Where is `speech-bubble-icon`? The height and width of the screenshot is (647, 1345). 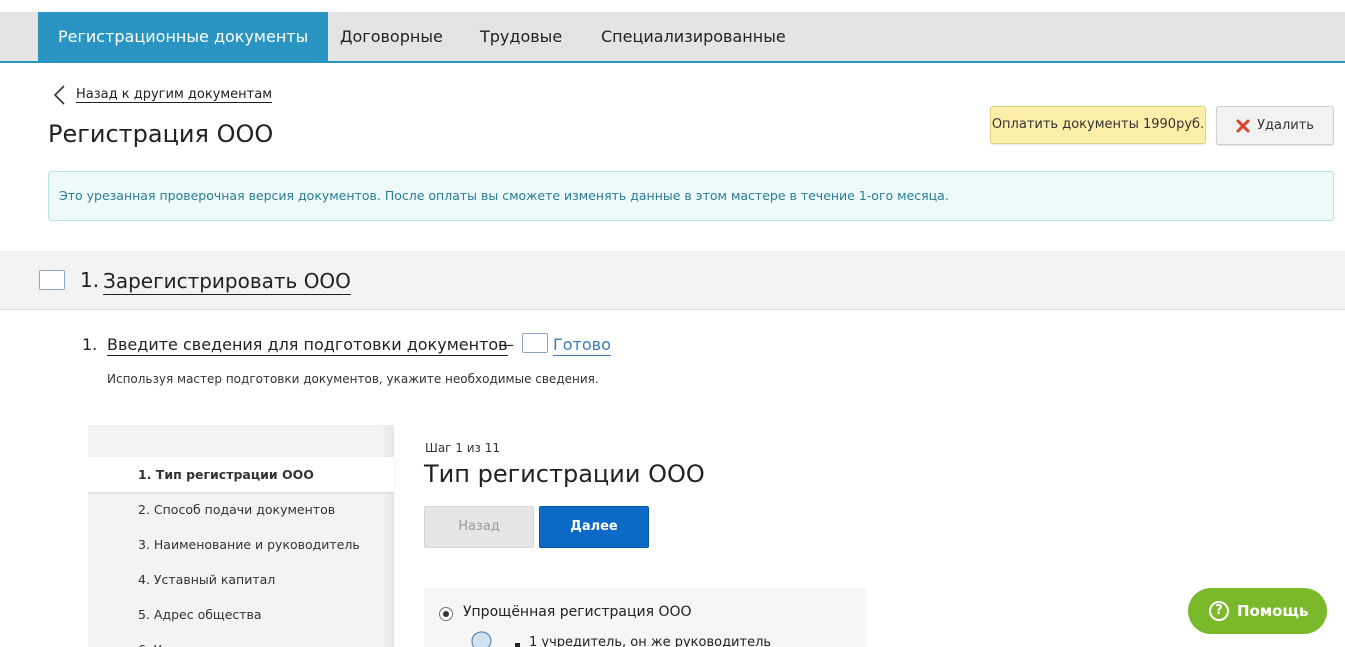
speech-bubble-icon is located at coordinates (481, 639).